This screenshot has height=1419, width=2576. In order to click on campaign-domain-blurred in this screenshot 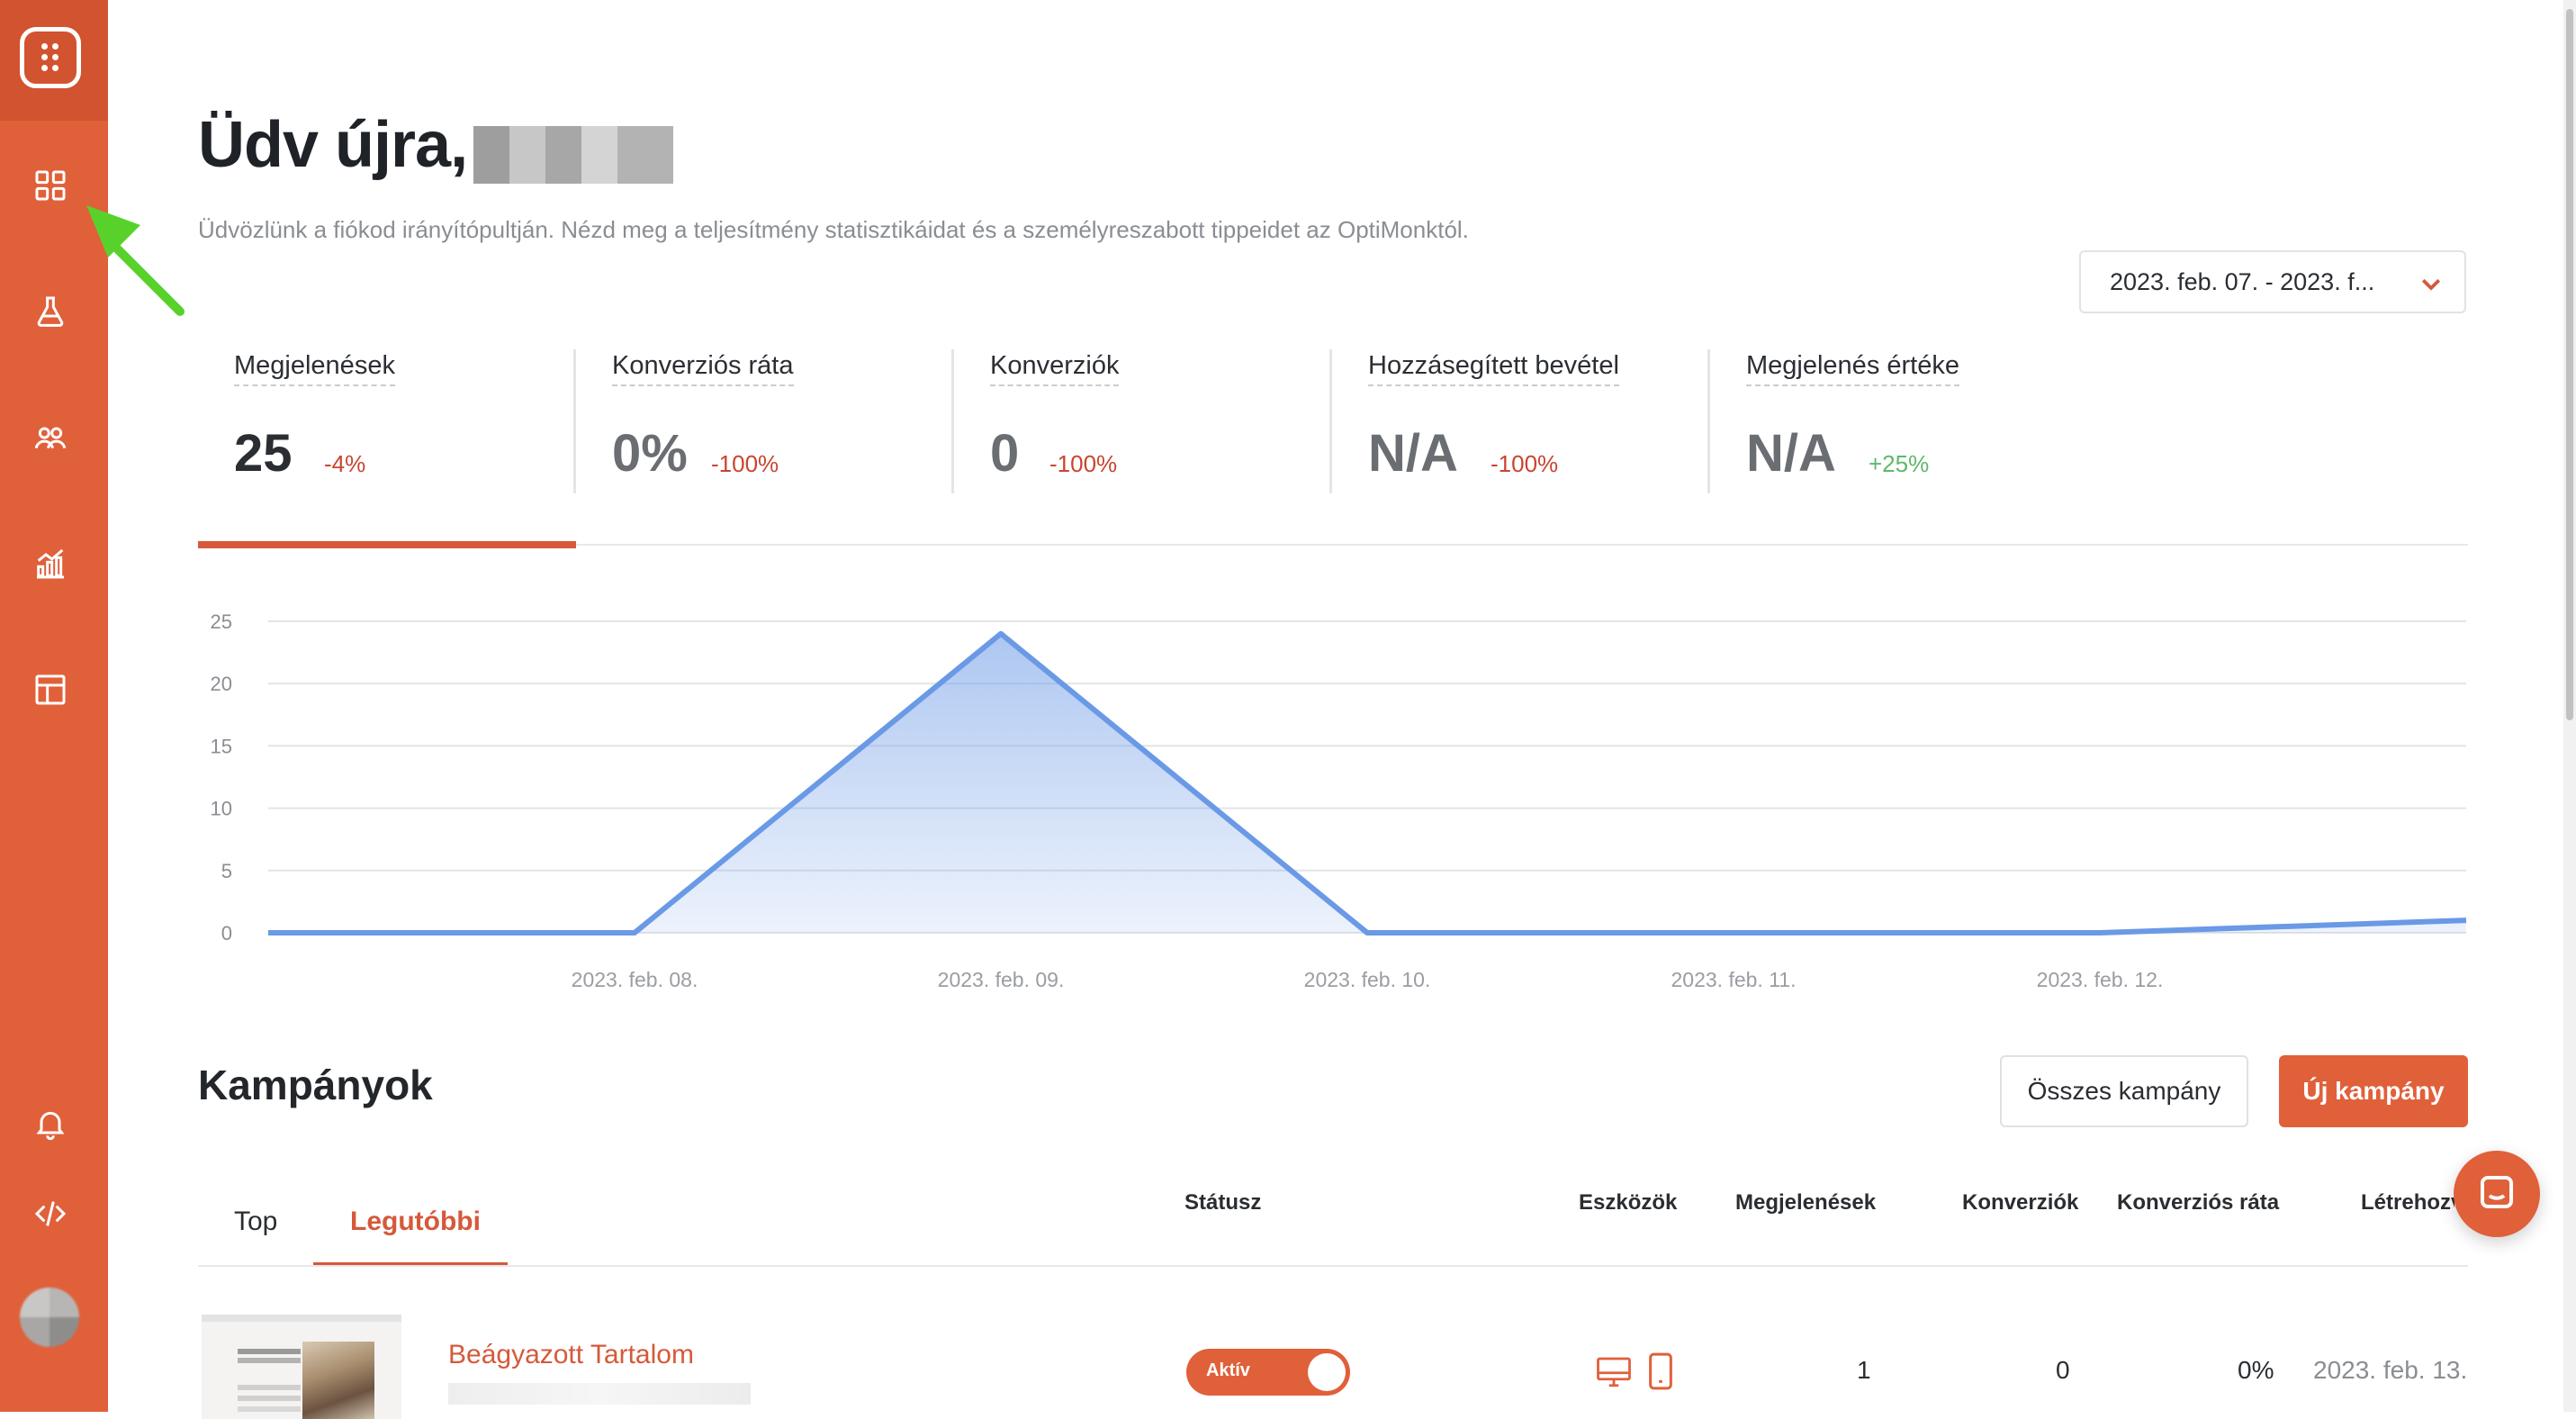, I will do `click(599, 1394)`.